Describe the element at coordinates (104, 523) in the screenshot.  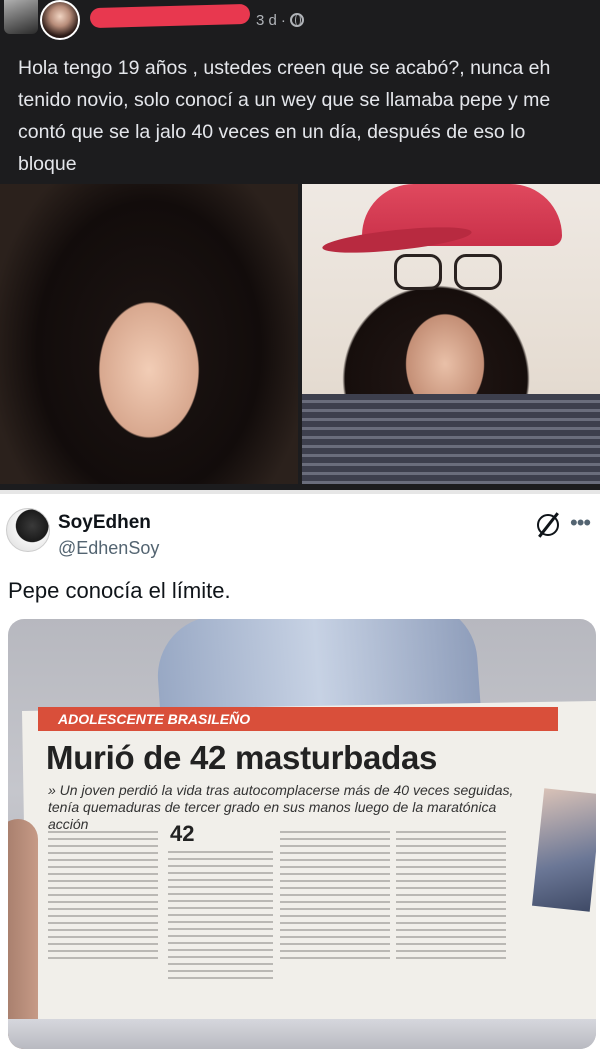
I see `tweet-display-name: SoyEdhen` at that location.